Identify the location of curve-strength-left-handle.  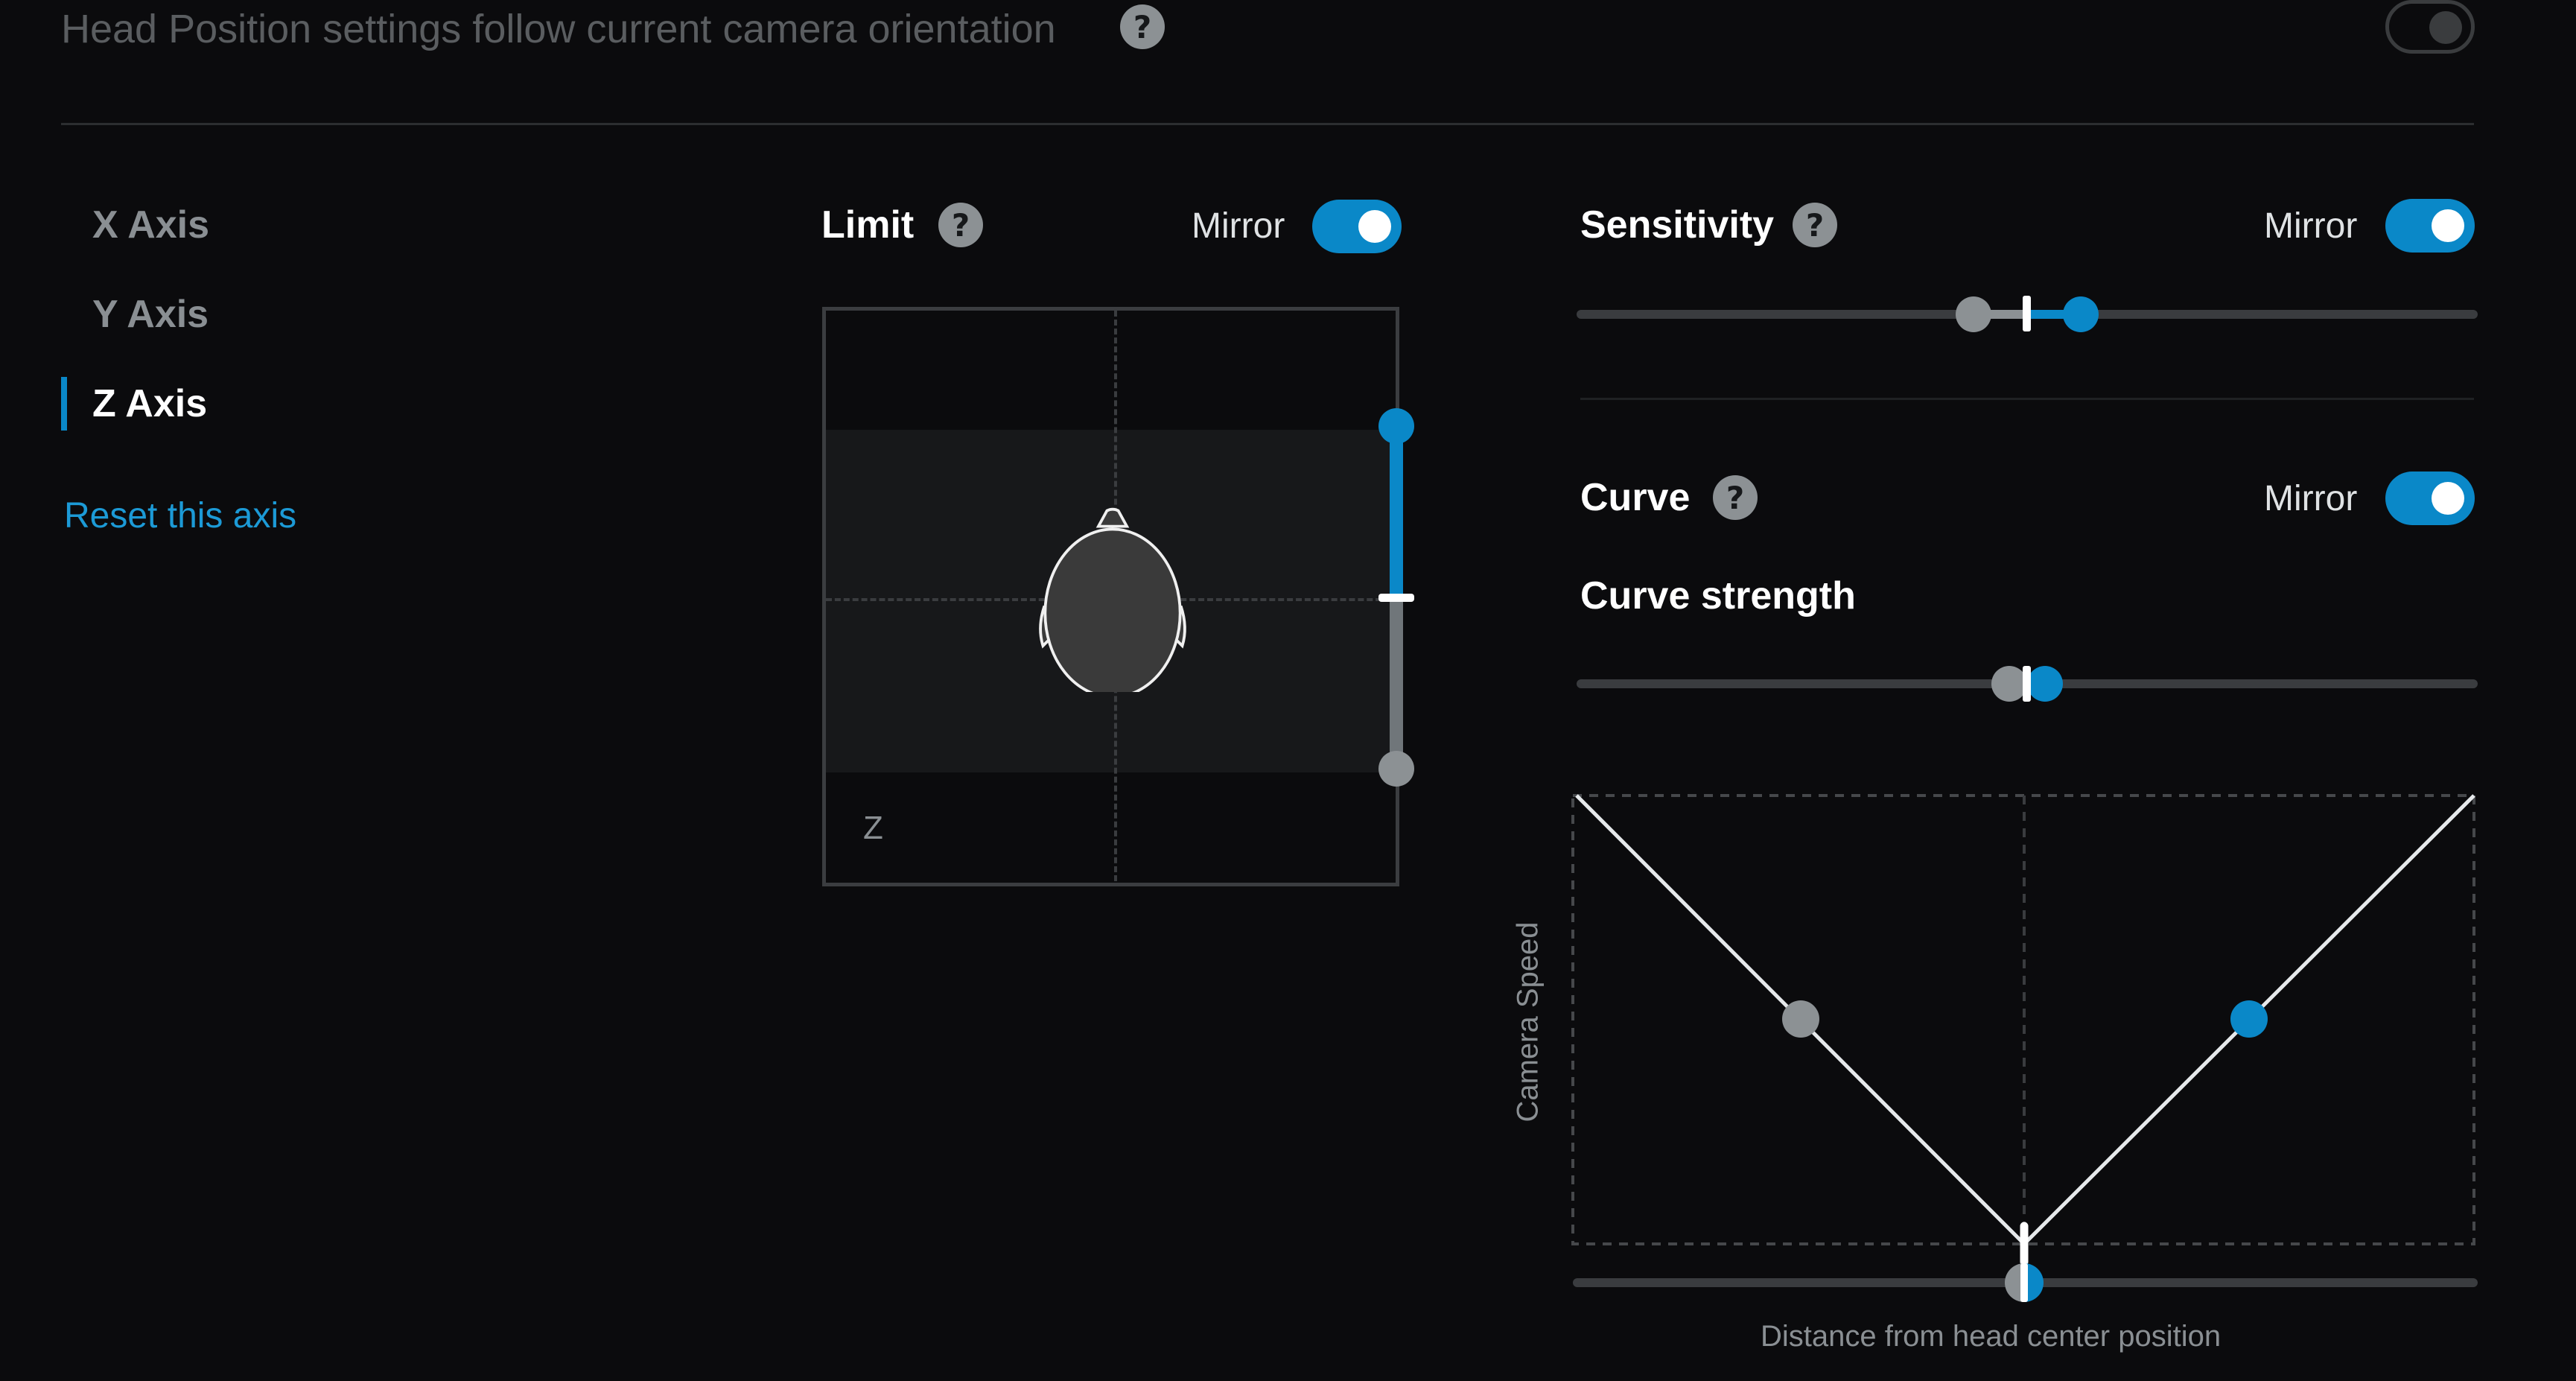
(2009, 684).